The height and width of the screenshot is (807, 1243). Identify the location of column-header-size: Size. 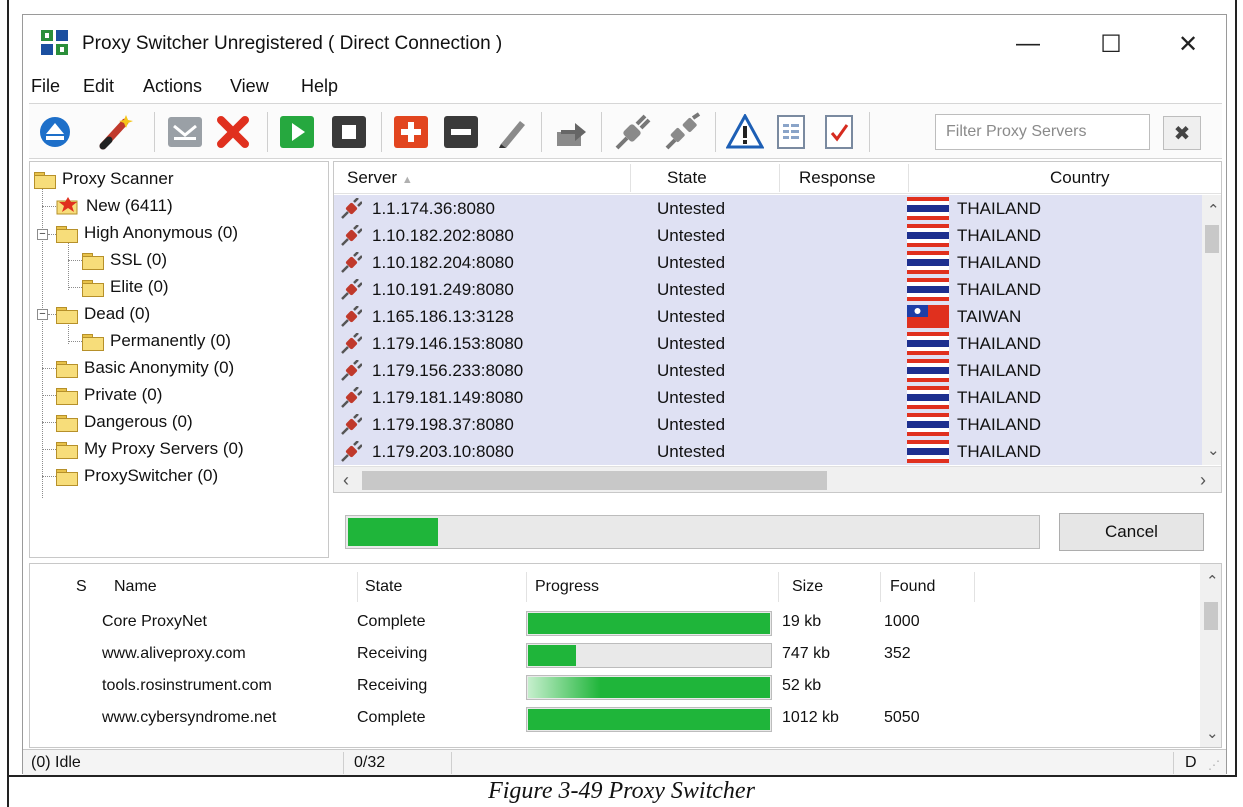
(807, 587).